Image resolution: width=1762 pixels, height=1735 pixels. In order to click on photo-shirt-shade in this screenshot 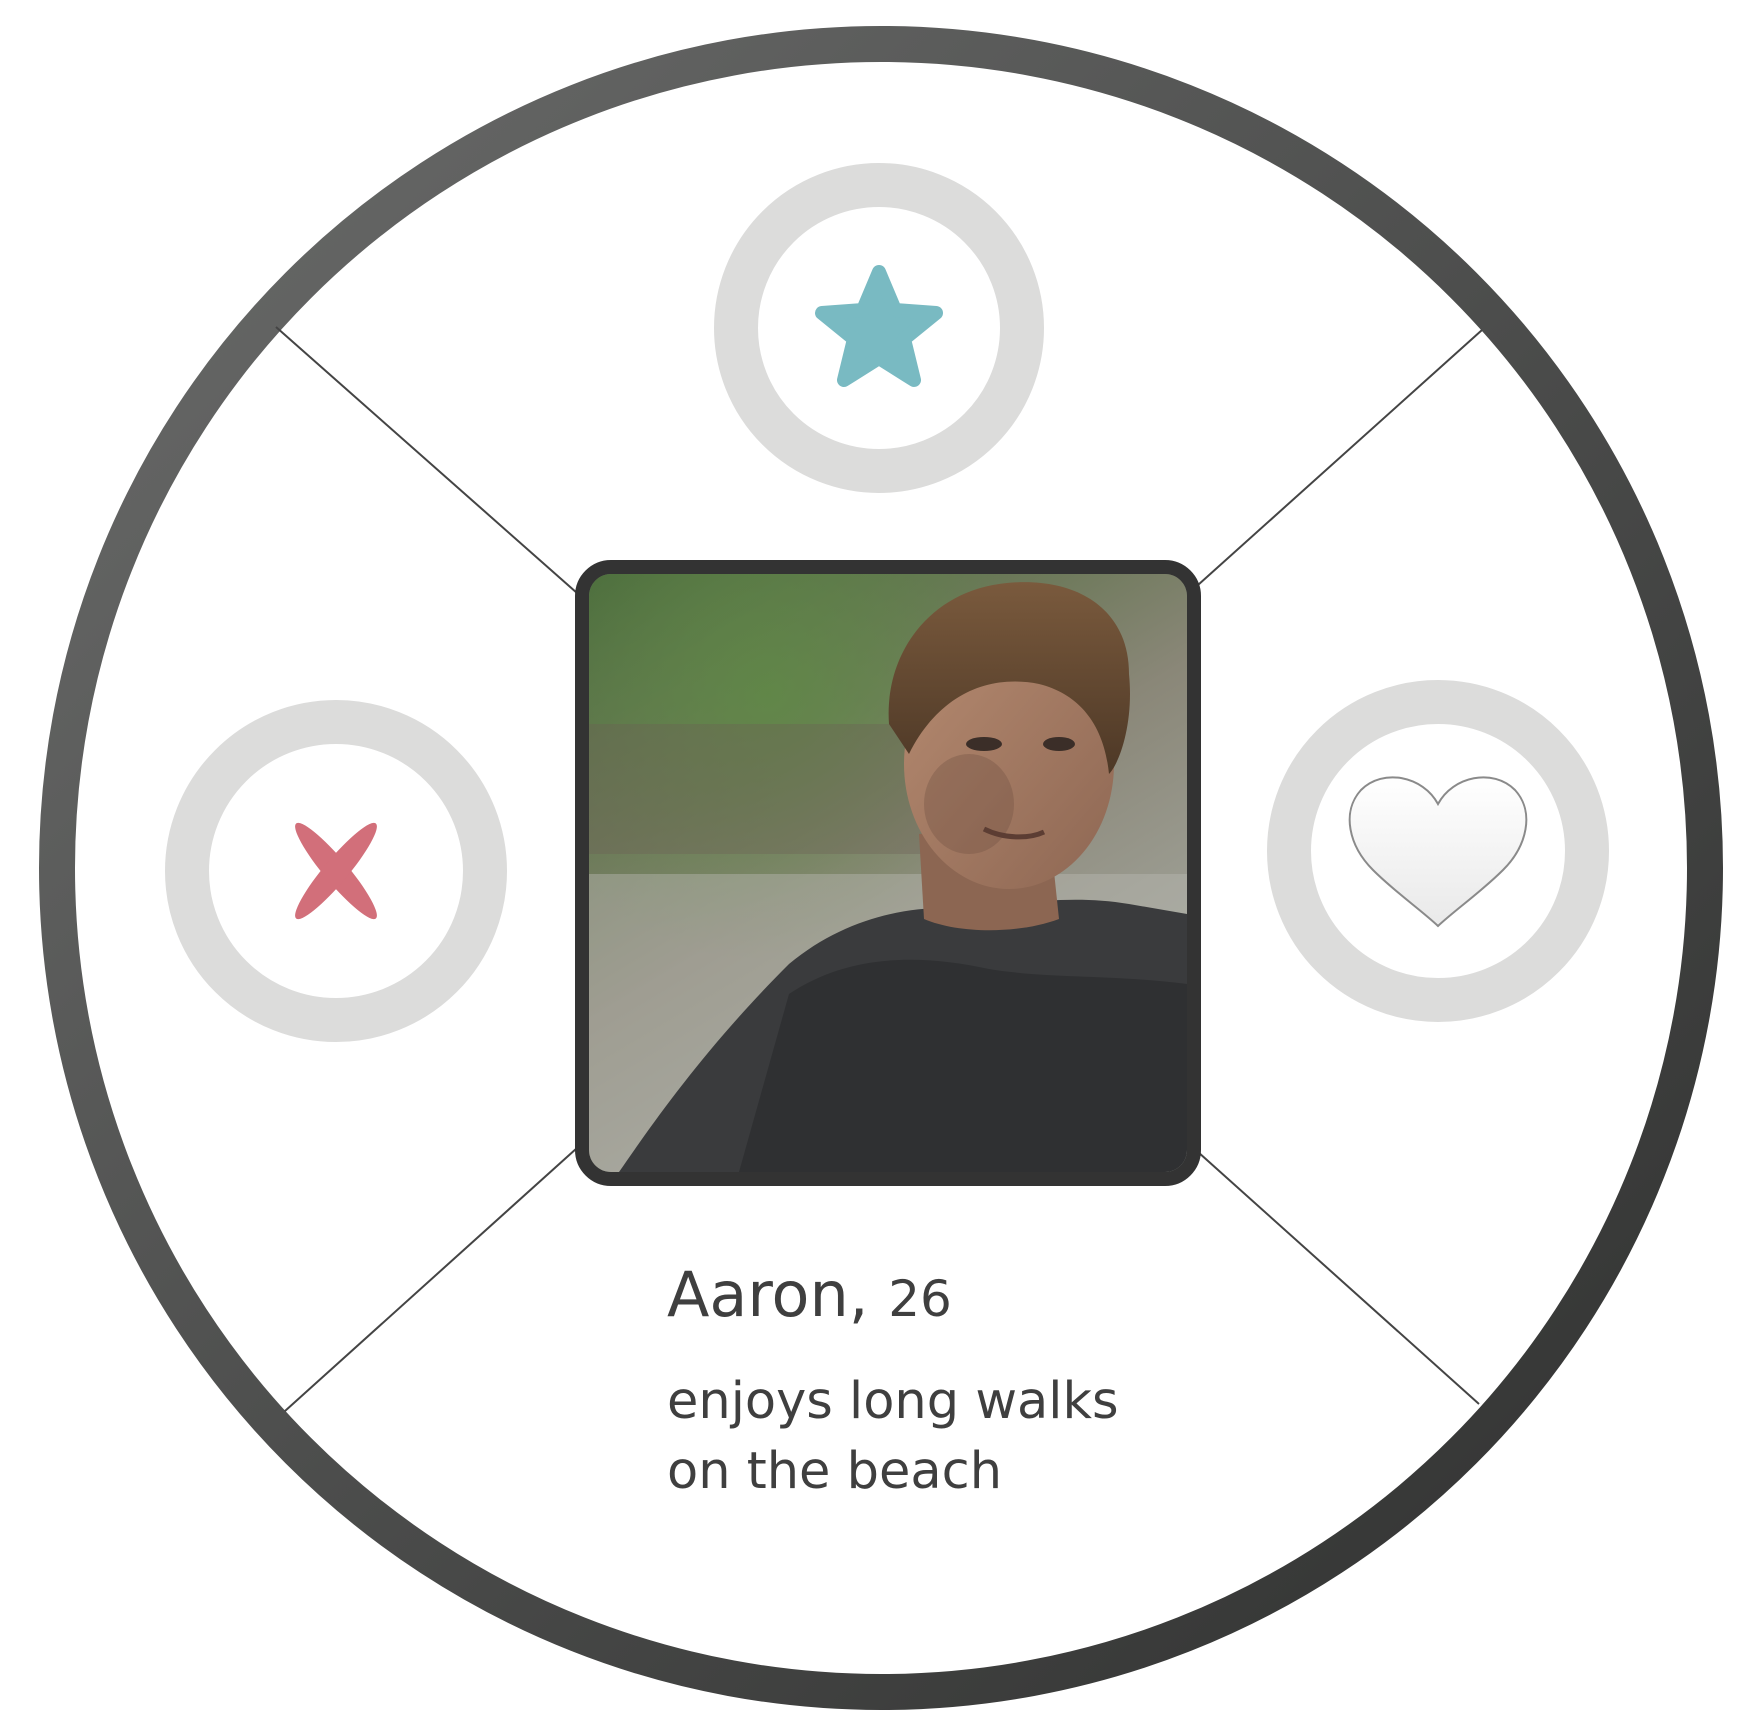, I will do `click(963, 1065)`.